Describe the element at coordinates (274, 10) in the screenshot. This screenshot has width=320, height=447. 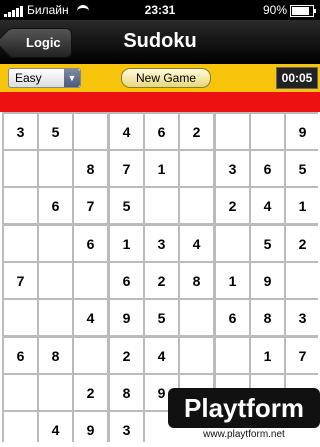
I see `battery-percent: 90%` at that location.